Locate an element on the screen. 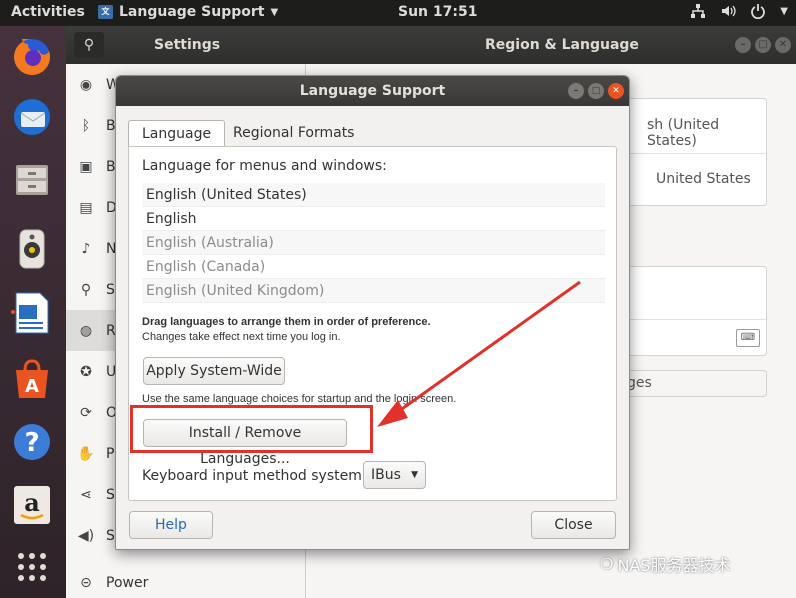 Image resolution: width=796 pixels, height=598 pixels. annotation-arrow is located at coordinates (479, 353).